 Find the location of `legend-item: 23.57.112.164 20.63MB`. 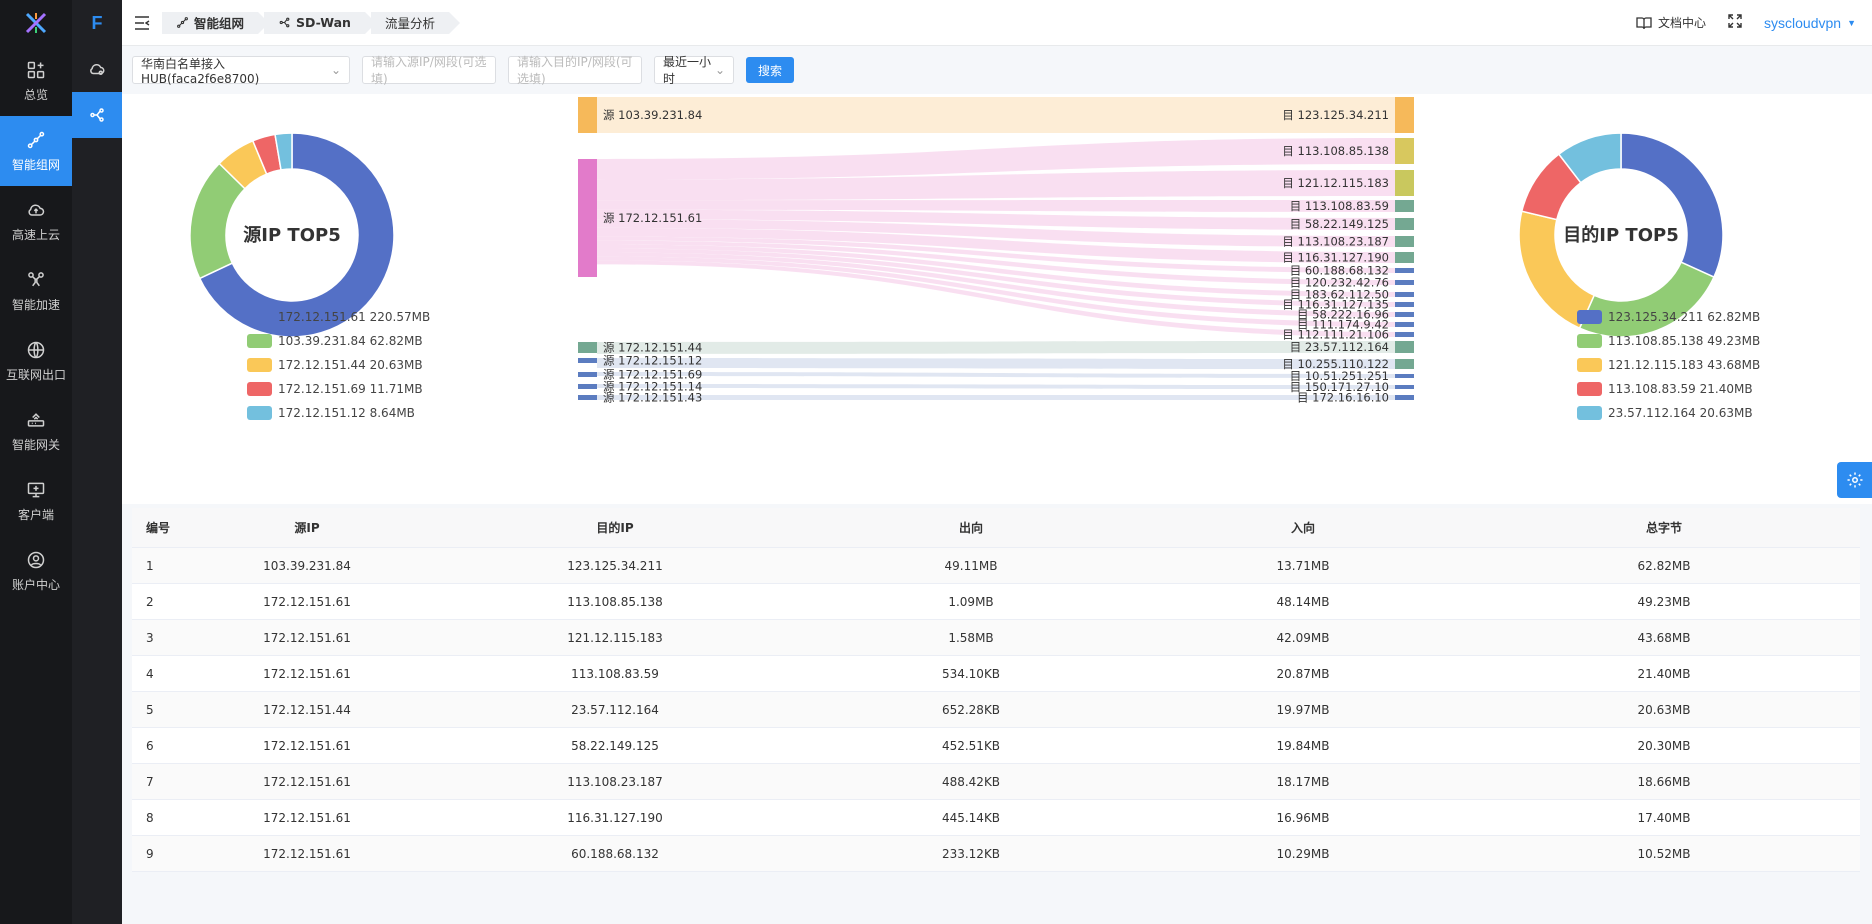

legend-item: 23.57.112.164 20.63MB is located at coordinates (1668, 412).